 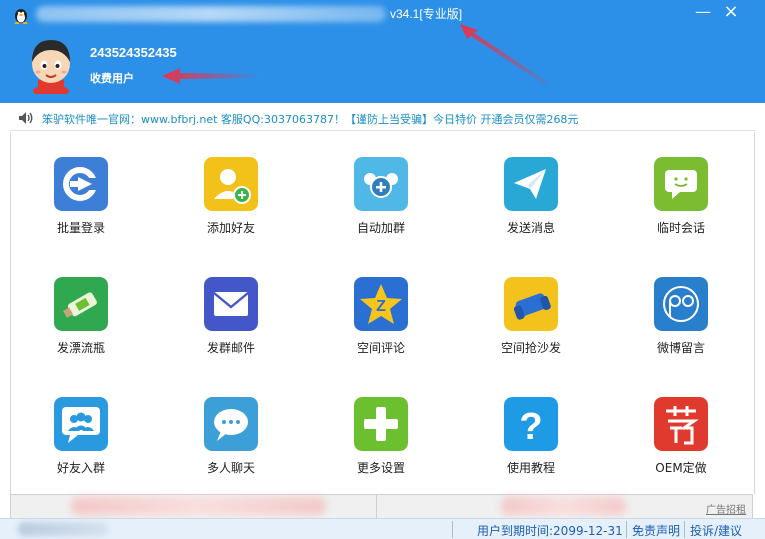 What do you see at coordinates (63, 529) in the screenshot?
I see `blurred-status` at bounding box center [63, 529].